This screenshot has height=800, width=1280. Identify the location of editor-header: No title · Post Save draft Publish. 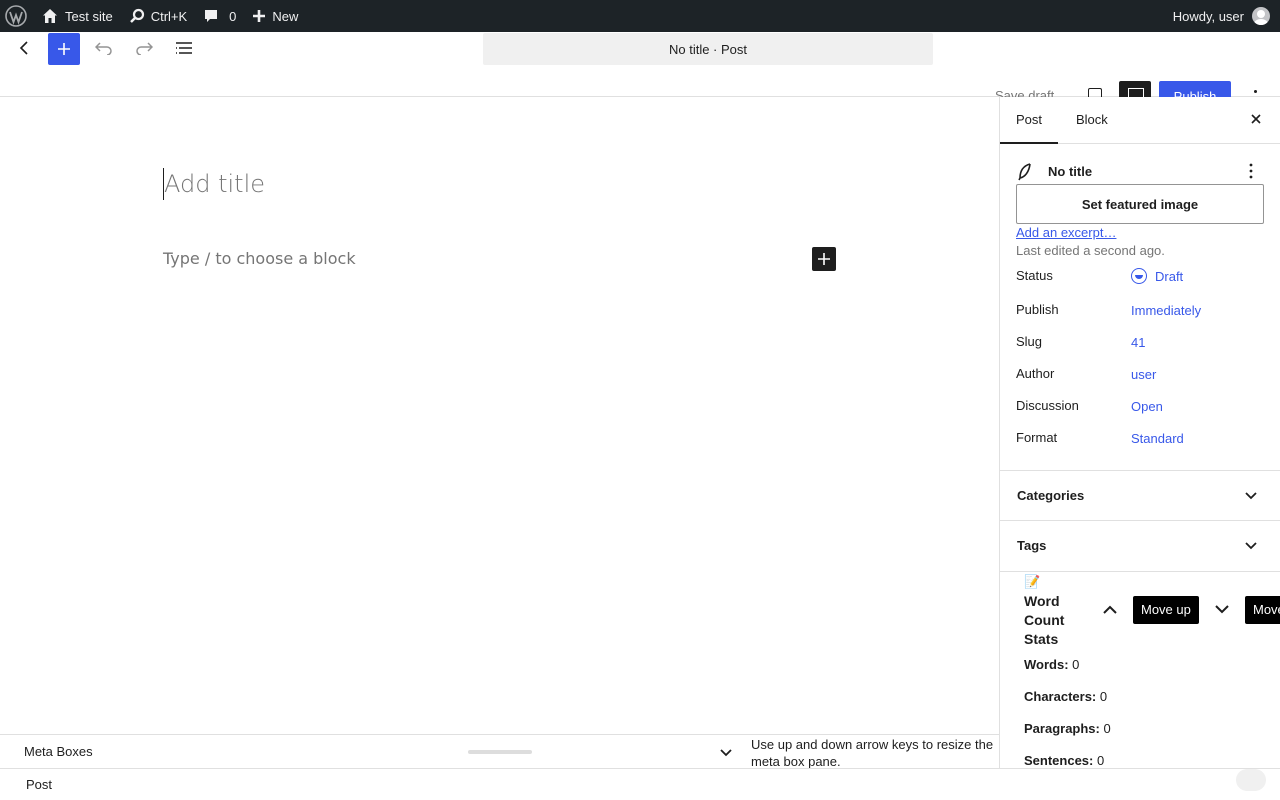
(640, 65).